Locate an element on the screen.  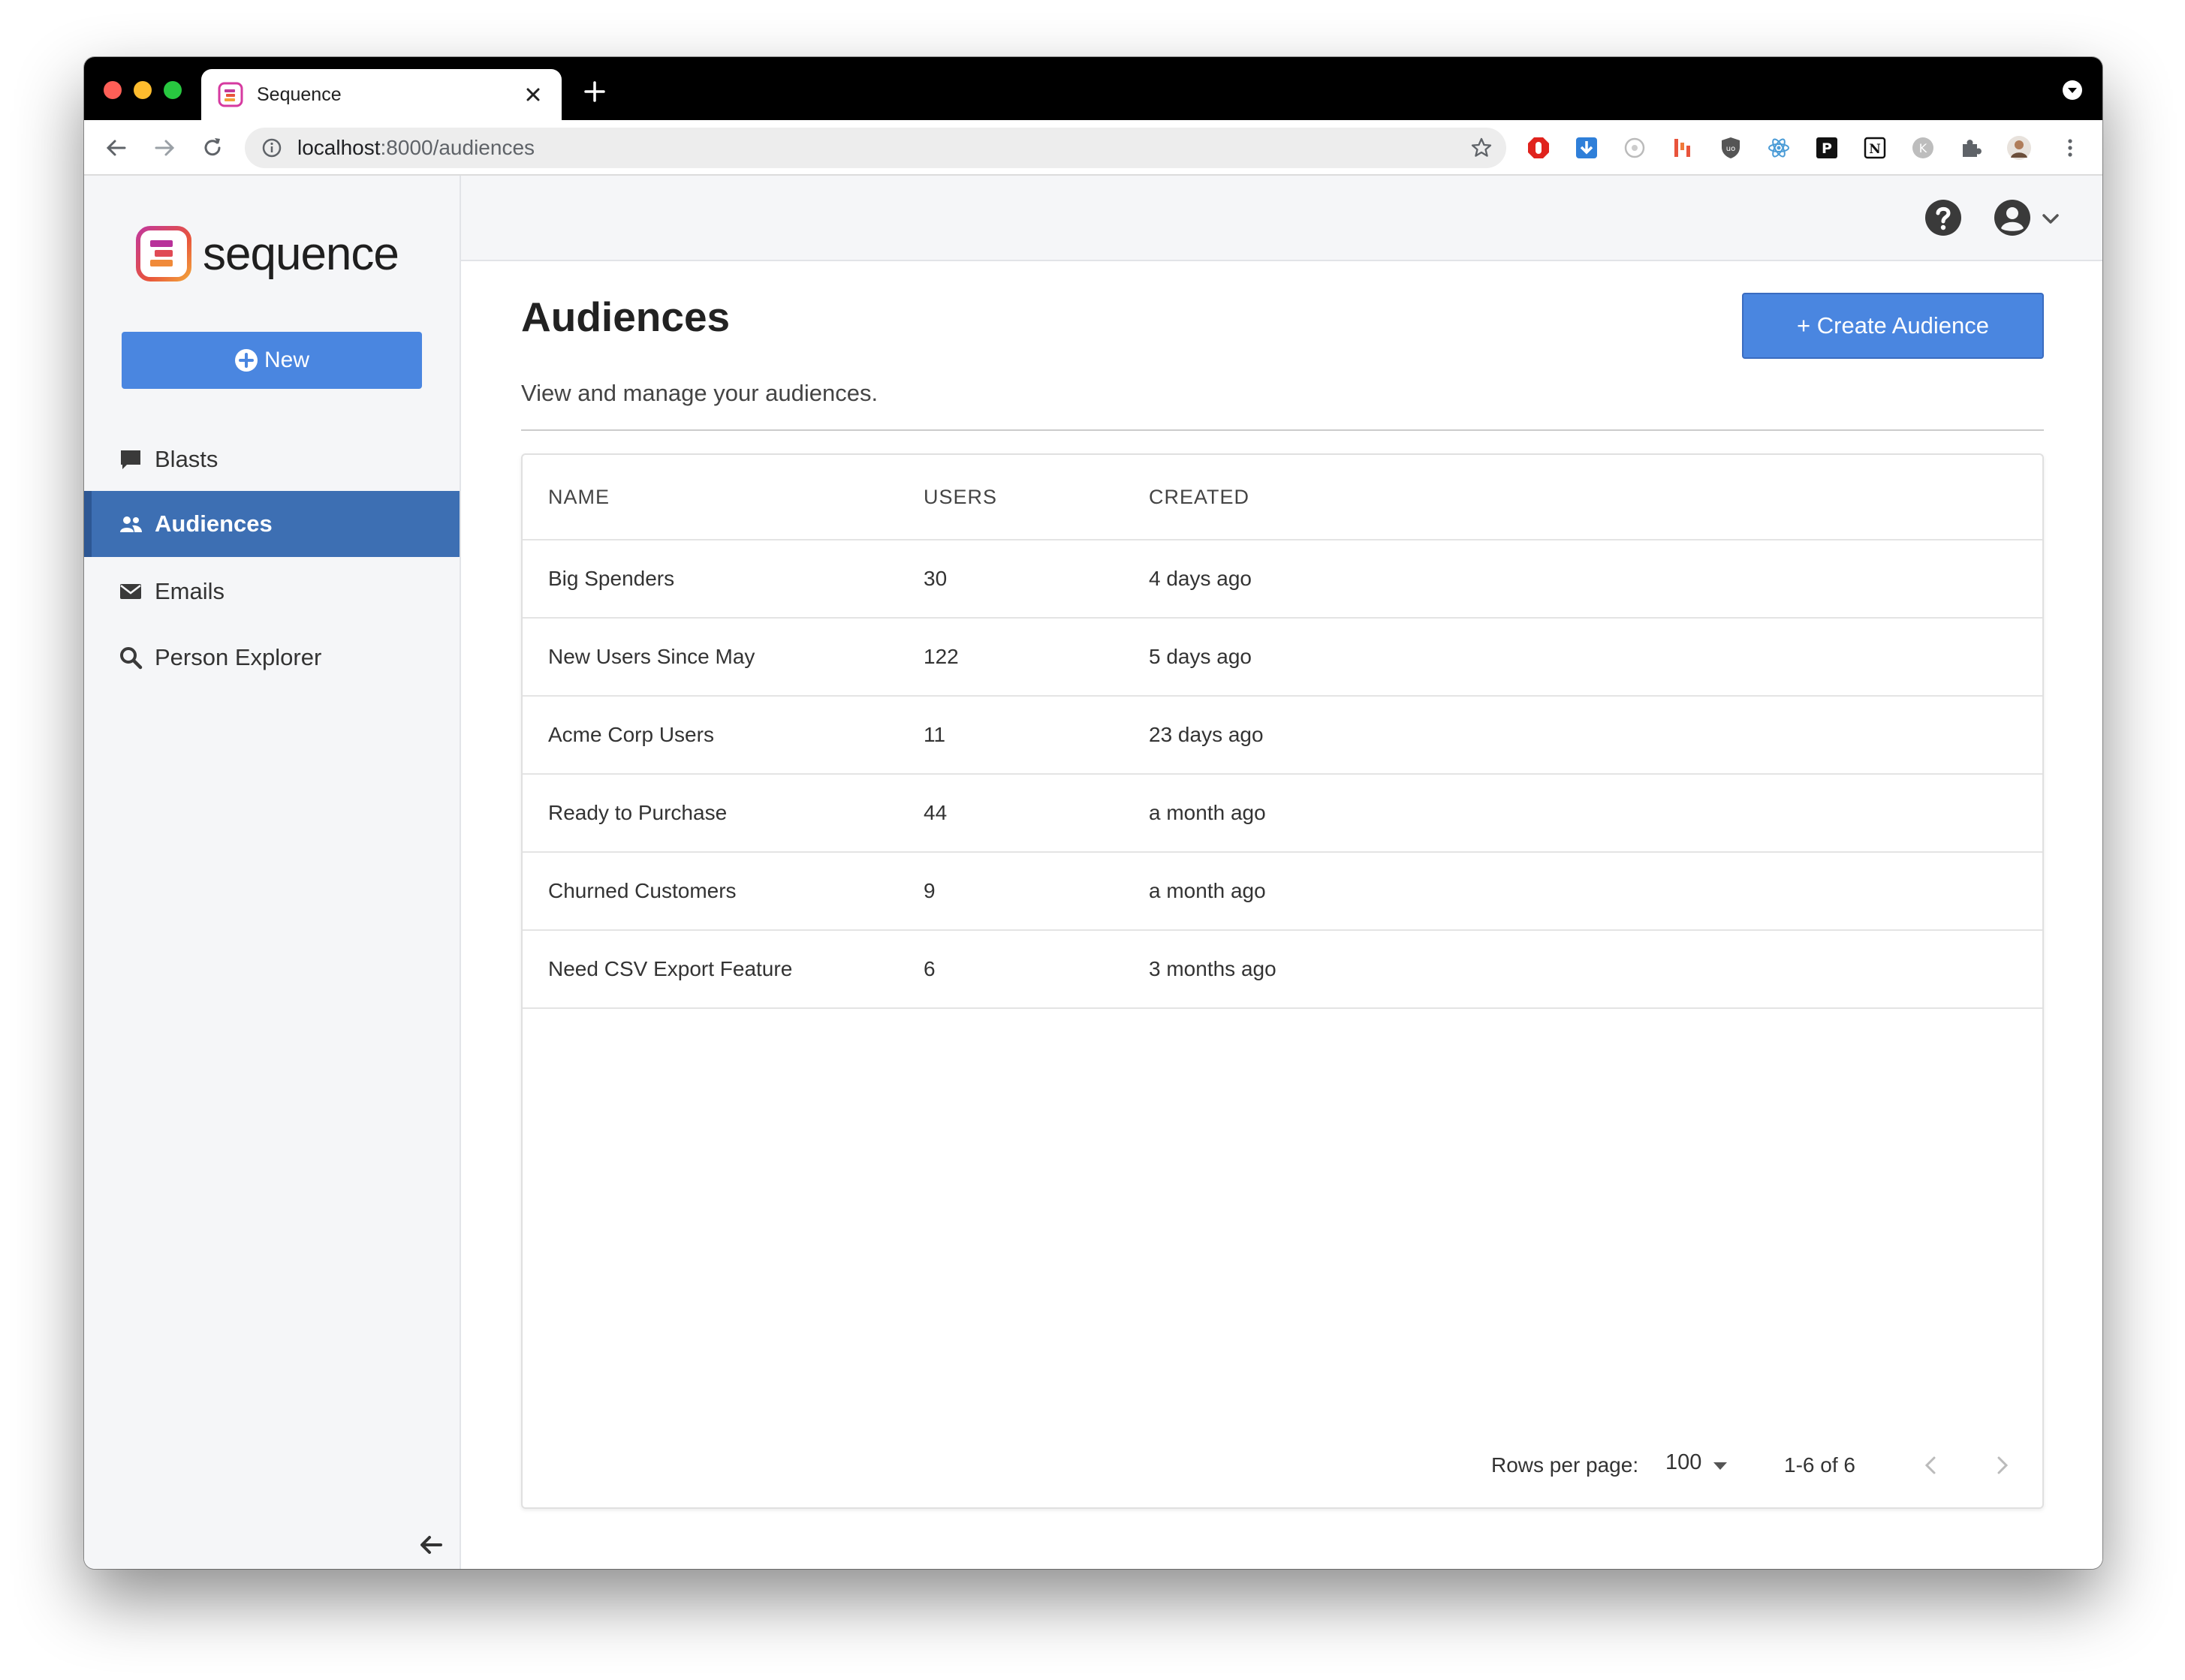
table-row: New Users Since May 122 5 days ago is located at coordinates (1282, 658).